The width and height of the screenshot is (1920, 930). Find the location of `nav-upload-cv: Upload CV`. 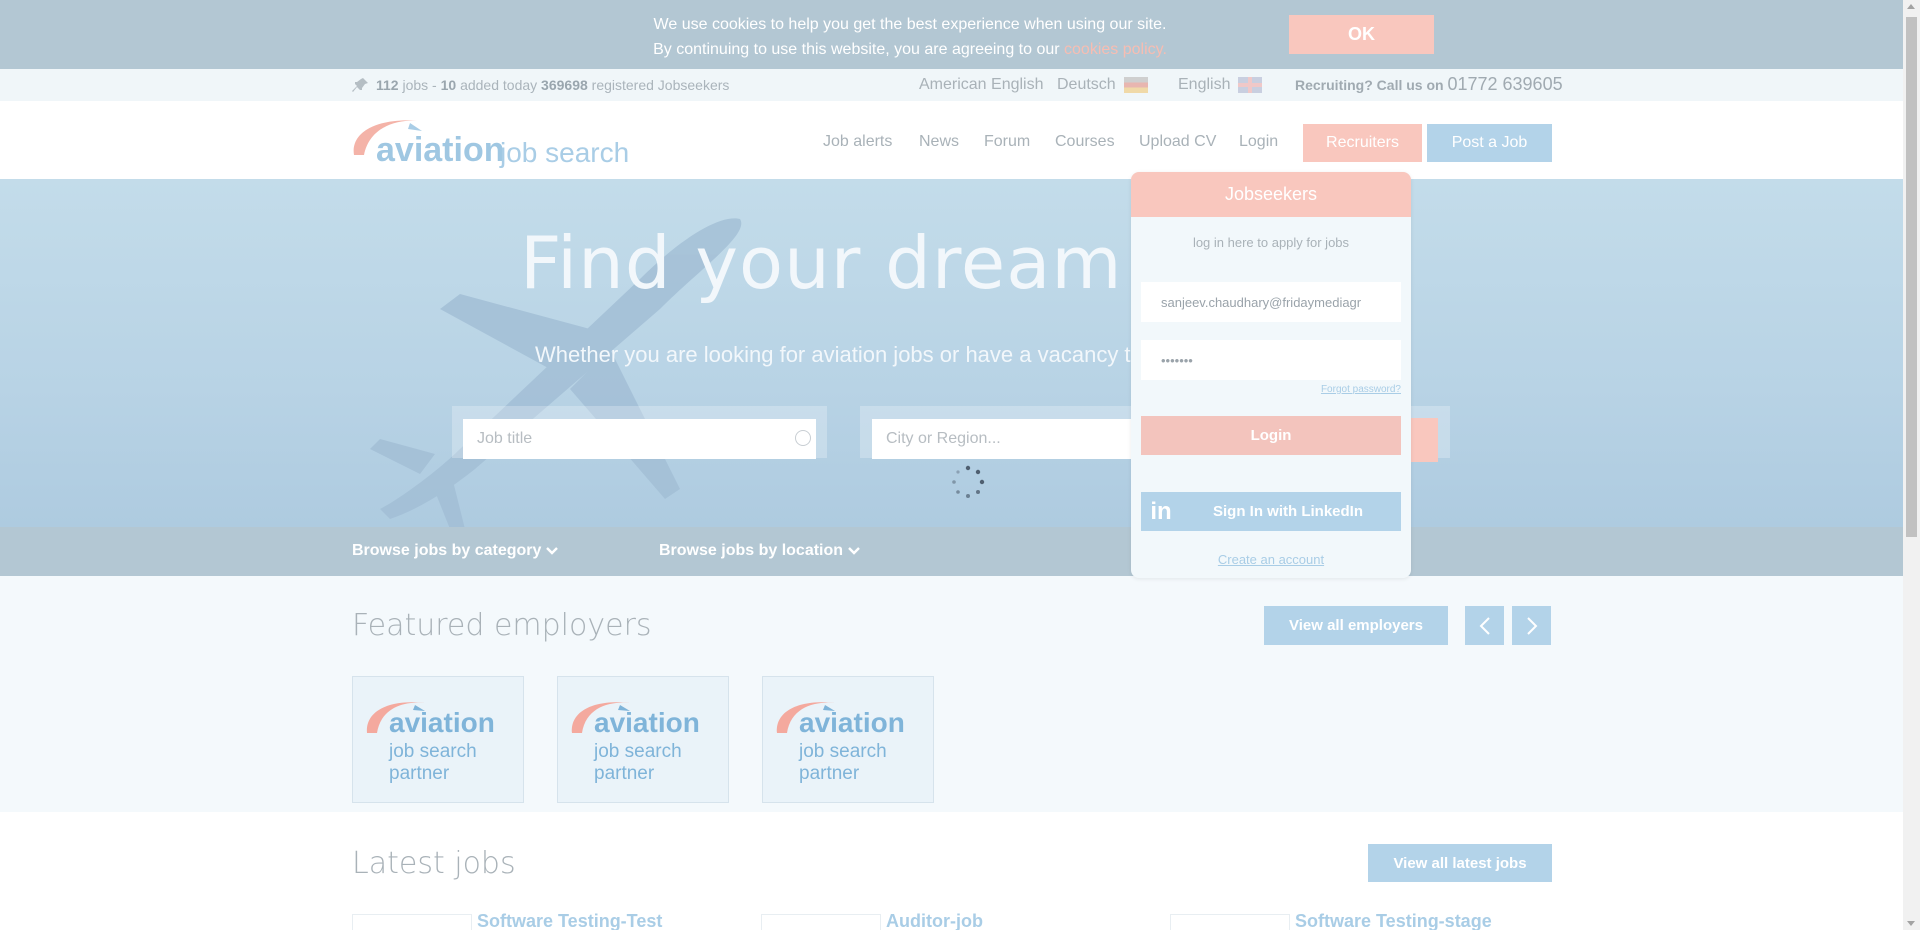

nav-upload-cv: Upload CV is located at coordinates (1177, 142).